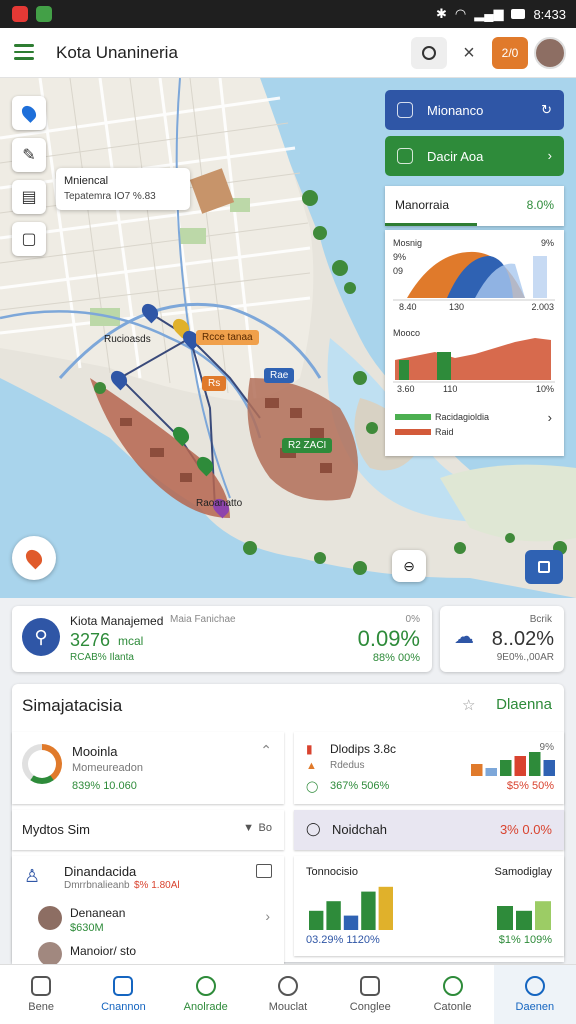  What do you see at coordinates (24, 52) in the screenshot?
I see `menu-icon` at bounding box center [24, 52].